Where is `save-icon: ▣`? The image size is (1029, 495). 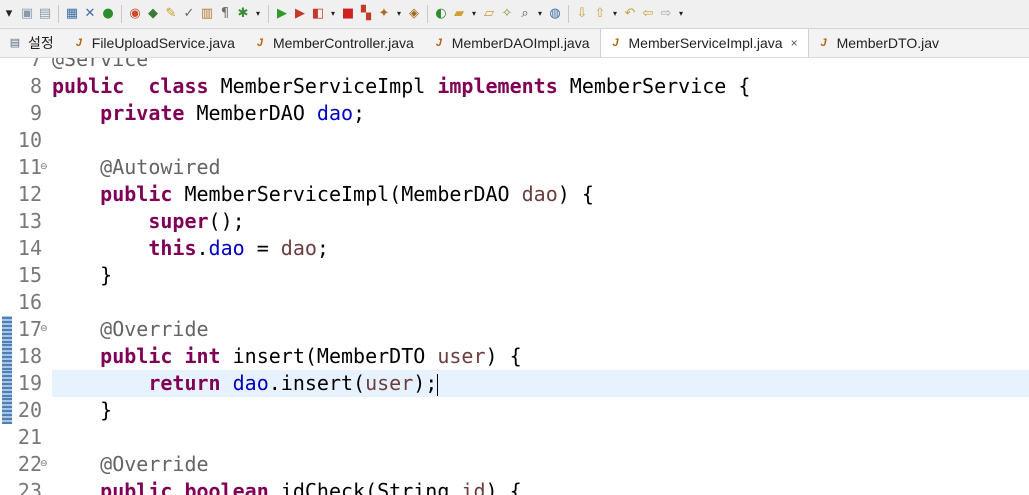
save-icon: ▣ is located at coordinates (27, 14).